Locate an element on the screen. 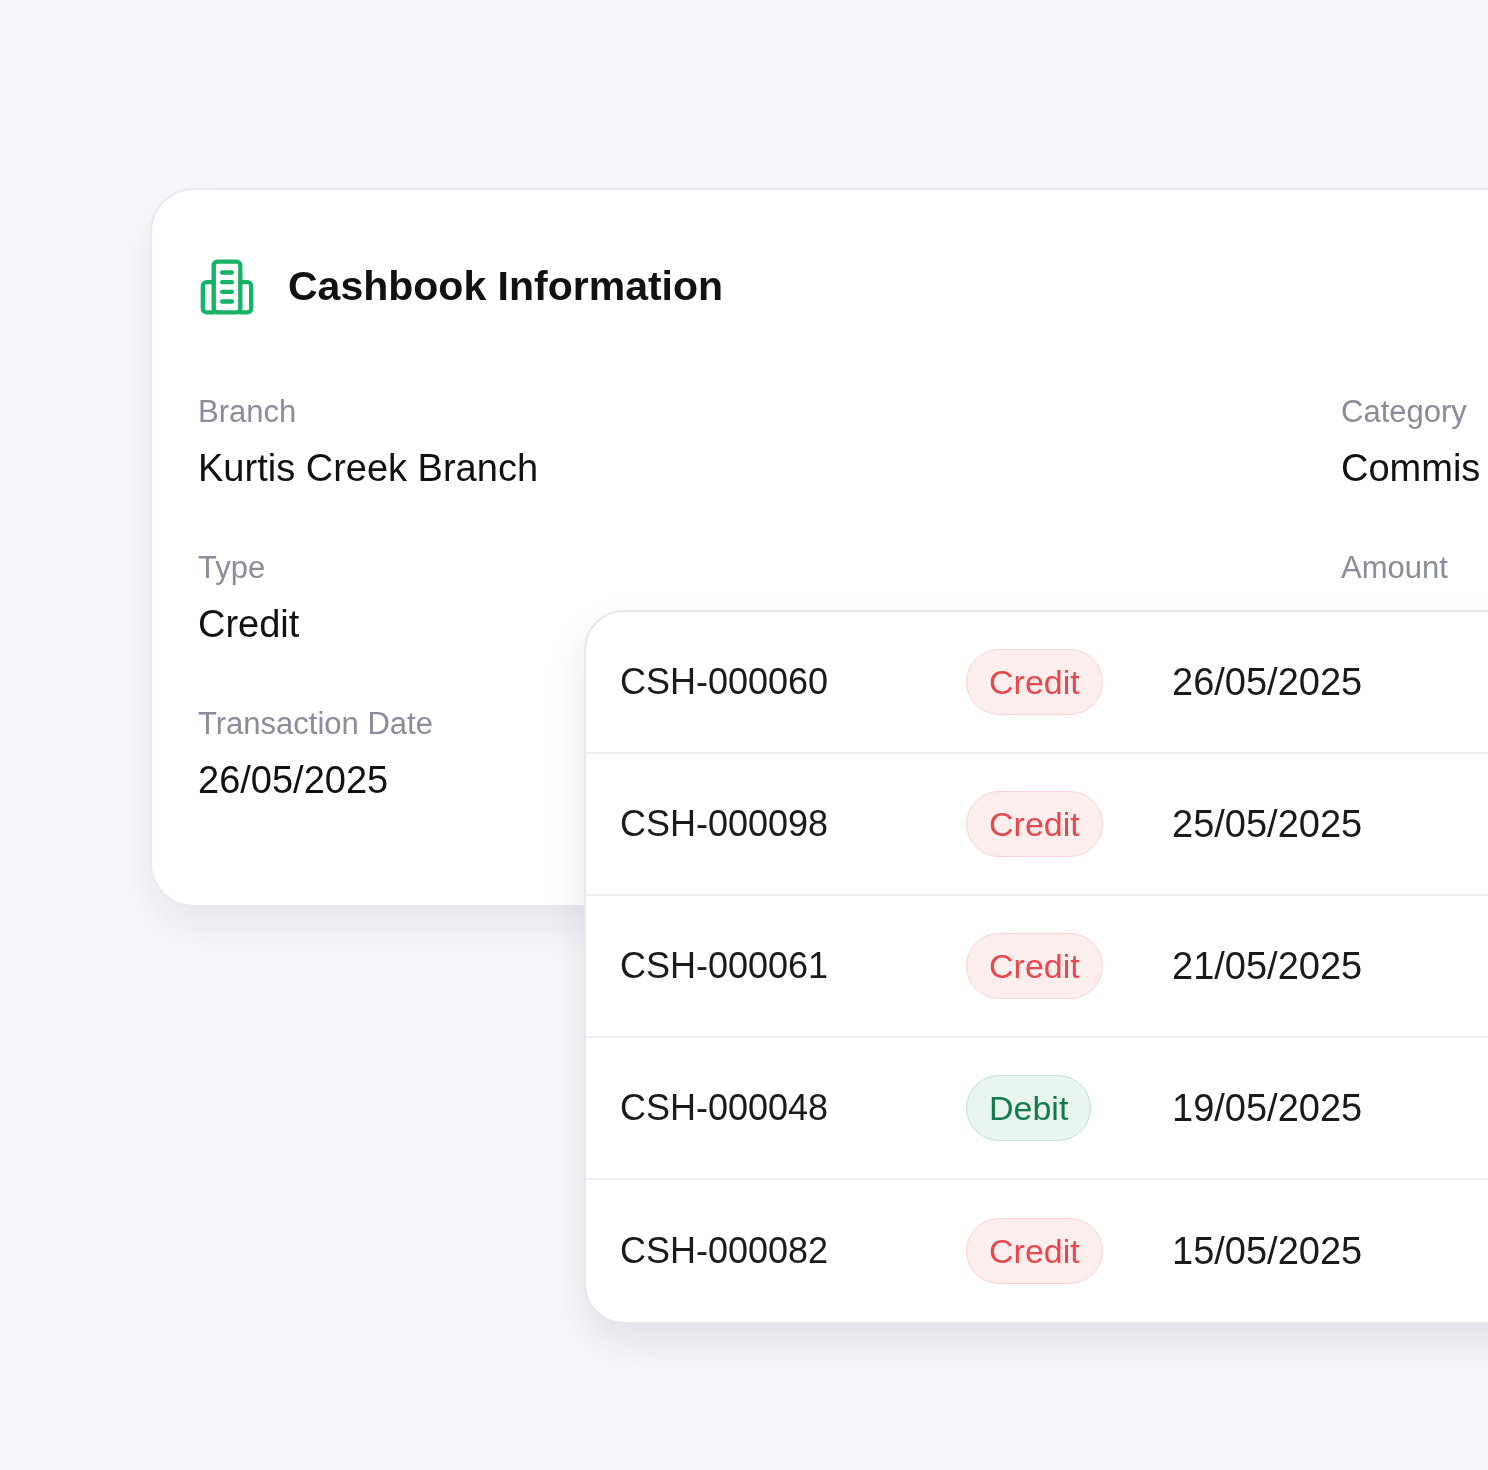 This screenshot has width=1488, height=1470. transaction-date: 21/05/2025 is located at coordinates (1267, 966).